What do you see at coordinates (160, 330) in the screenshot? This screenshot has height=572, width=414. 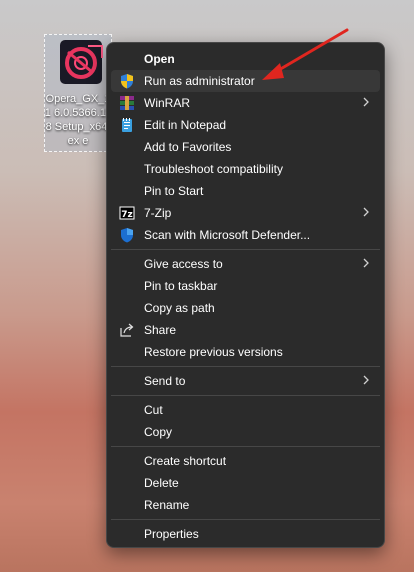 I see `menu-item-label: Share` at bounding box center [160, 330].